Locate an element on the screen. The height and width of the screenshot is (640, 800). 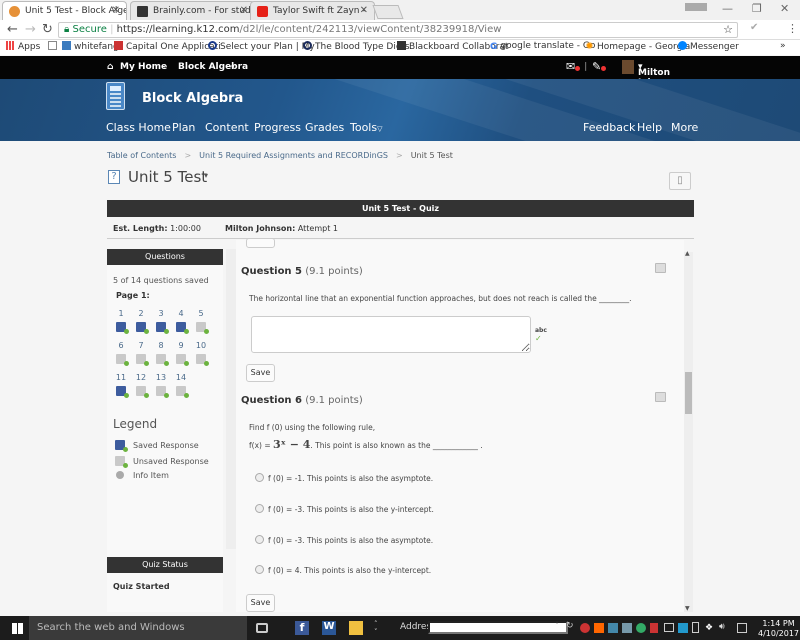
address-refresh-icon: ↻ is located at coordinates (570, 626).